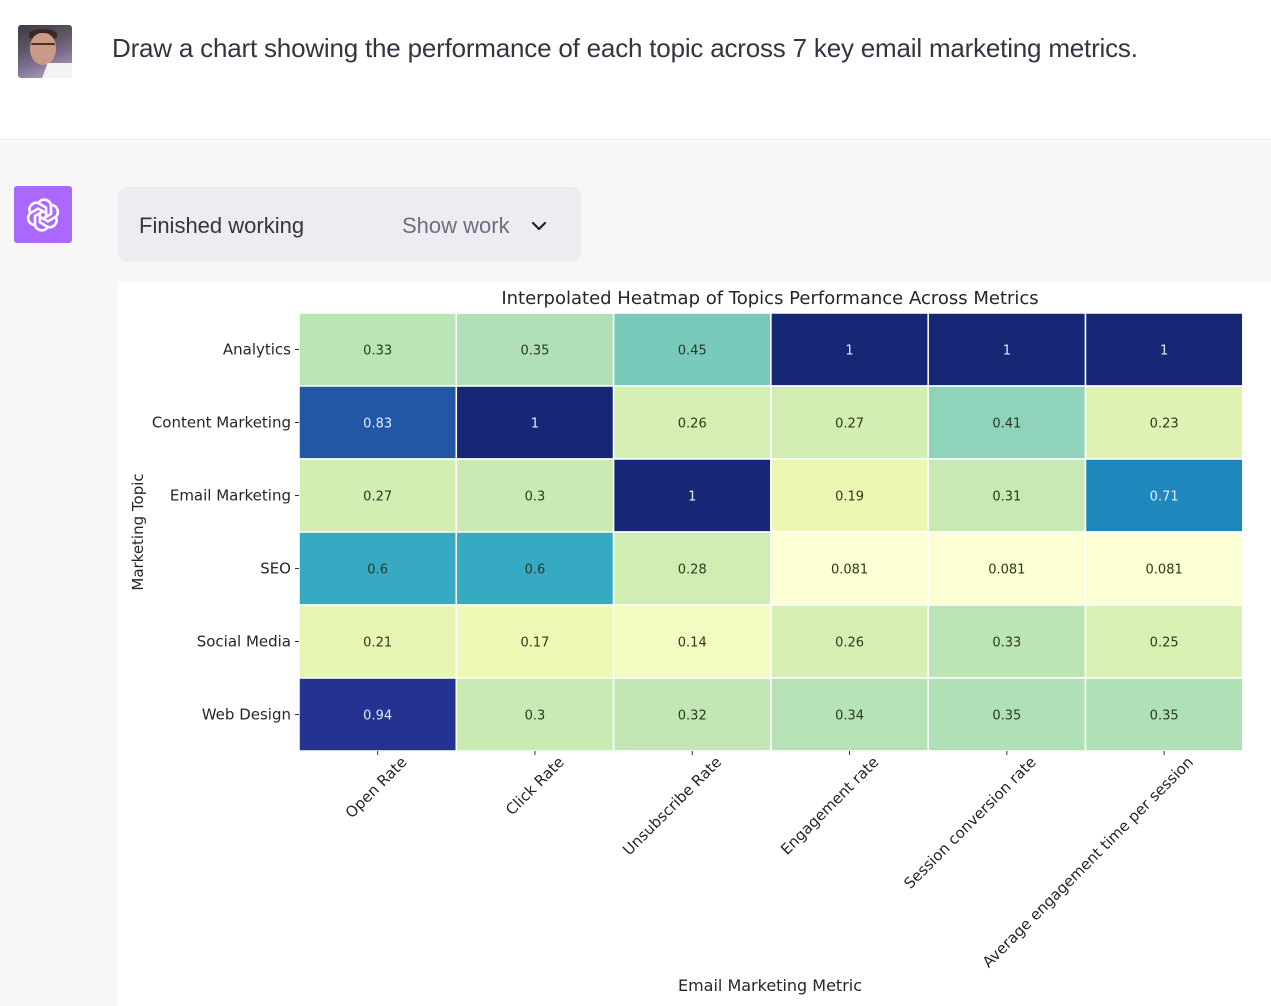  I want to click on y-tick-label: Content Marketing, so click(221, 423).